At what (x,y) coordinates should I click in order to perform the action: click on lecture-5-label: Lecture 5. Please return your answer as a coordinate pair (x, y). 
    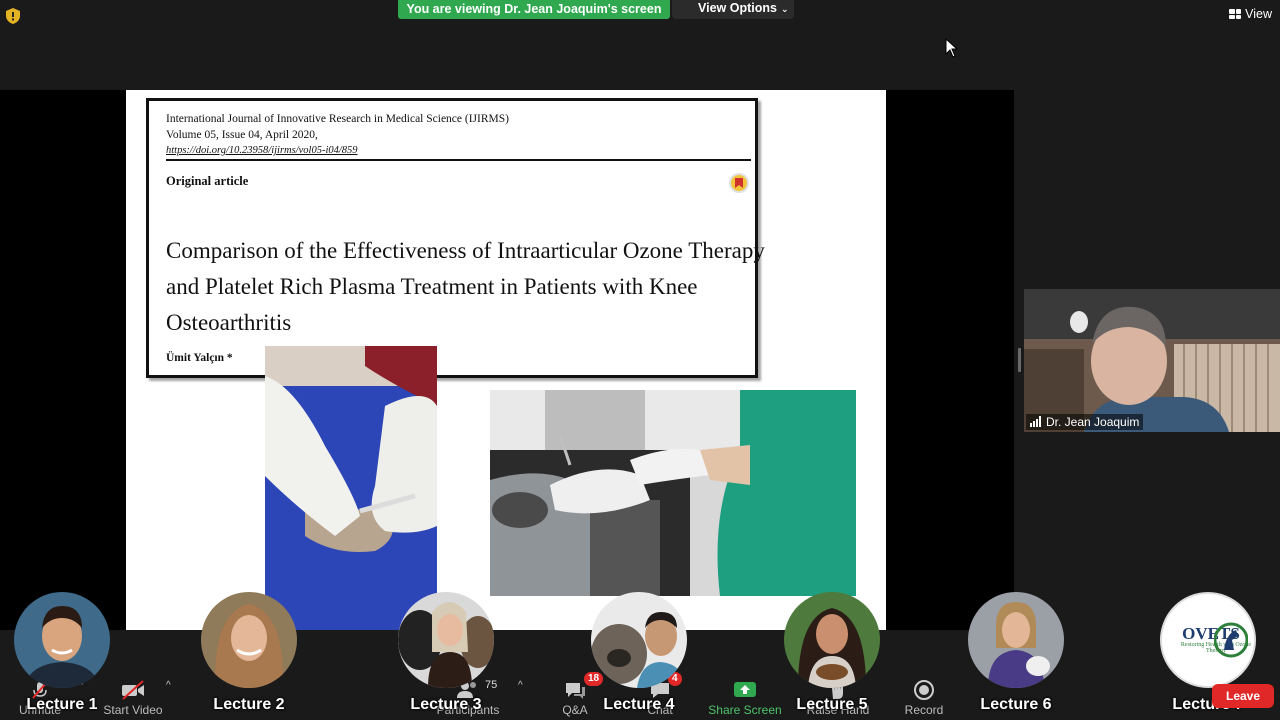
    Looking at the image, I should click on (832, 704).